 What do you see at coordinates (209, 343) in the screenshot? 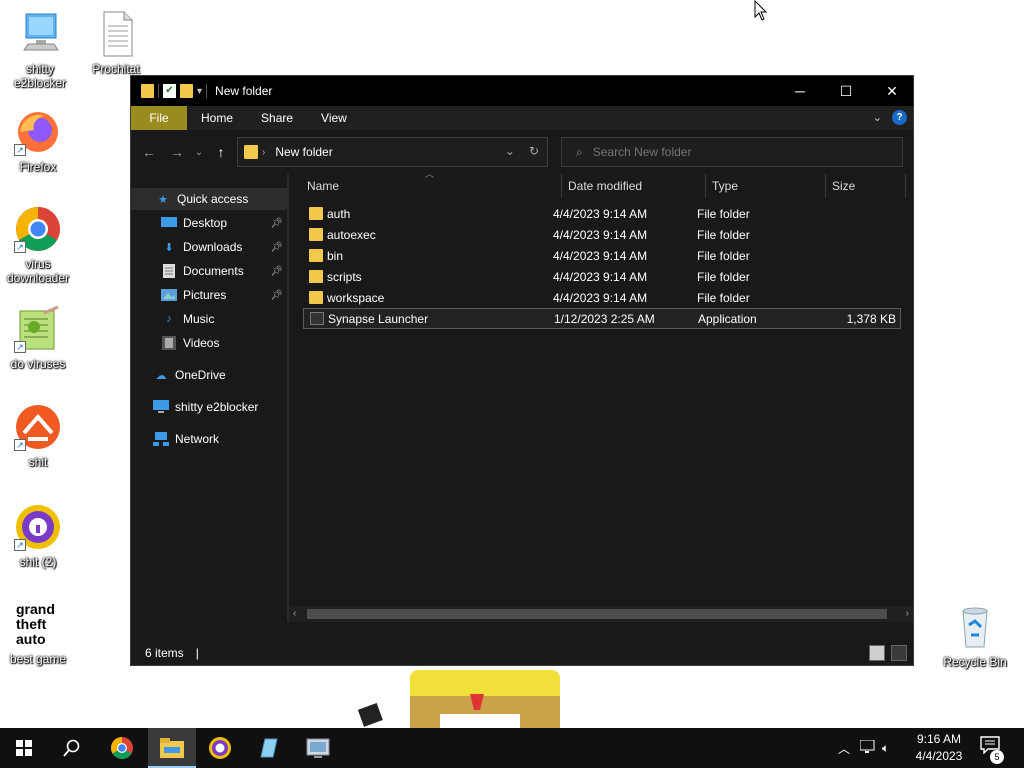
I see `nav-item-videos: Videos` at bounding box center [209, 343].